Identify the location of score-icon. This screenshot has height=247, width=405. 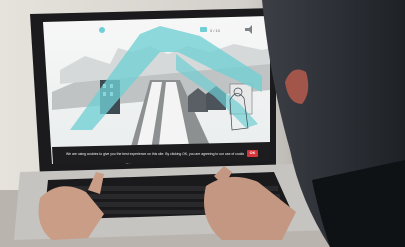
(203, 29).